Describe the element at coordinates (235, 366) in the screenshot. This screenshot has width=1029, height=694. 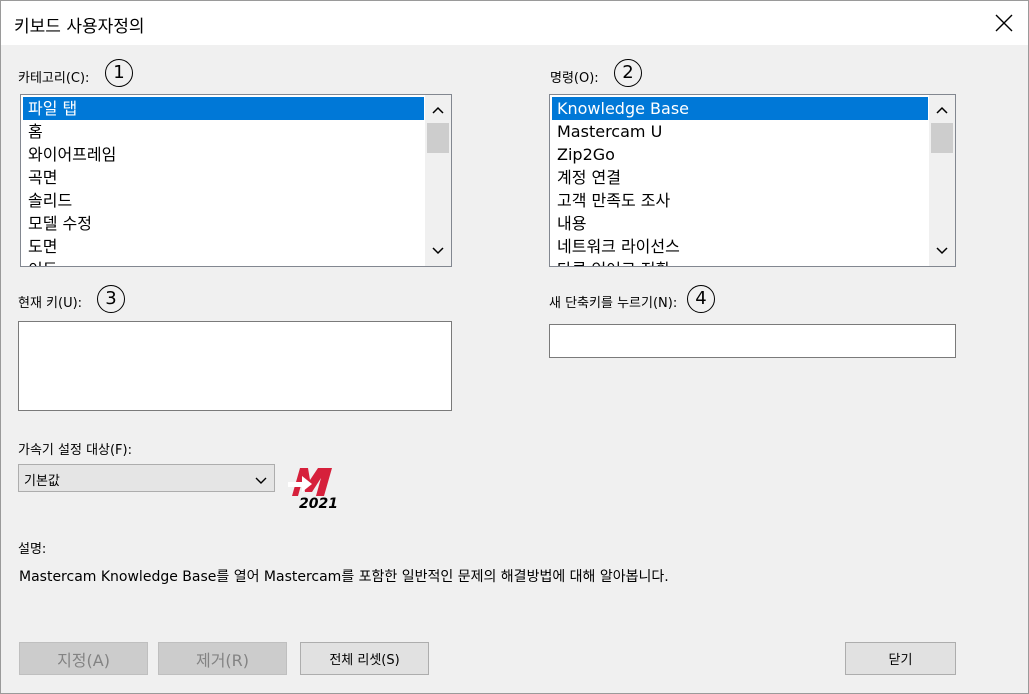
I see `current-key-box` at that location.